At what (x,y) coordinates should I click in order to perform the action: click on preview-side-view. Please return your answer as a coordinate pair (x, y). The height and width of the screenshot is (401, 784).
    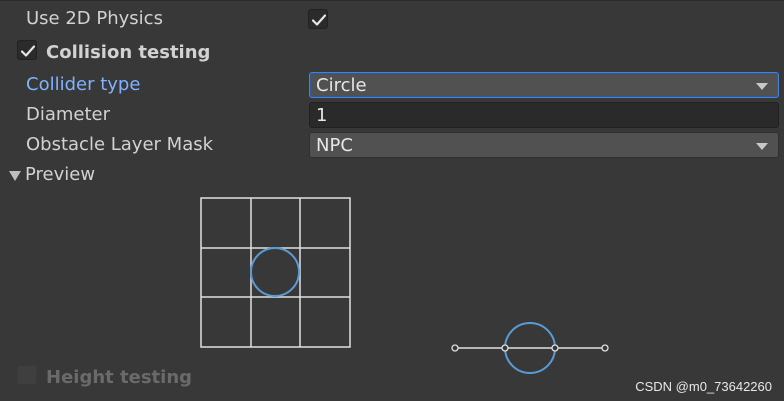
    Looking at the image, I should click on (530, 348).